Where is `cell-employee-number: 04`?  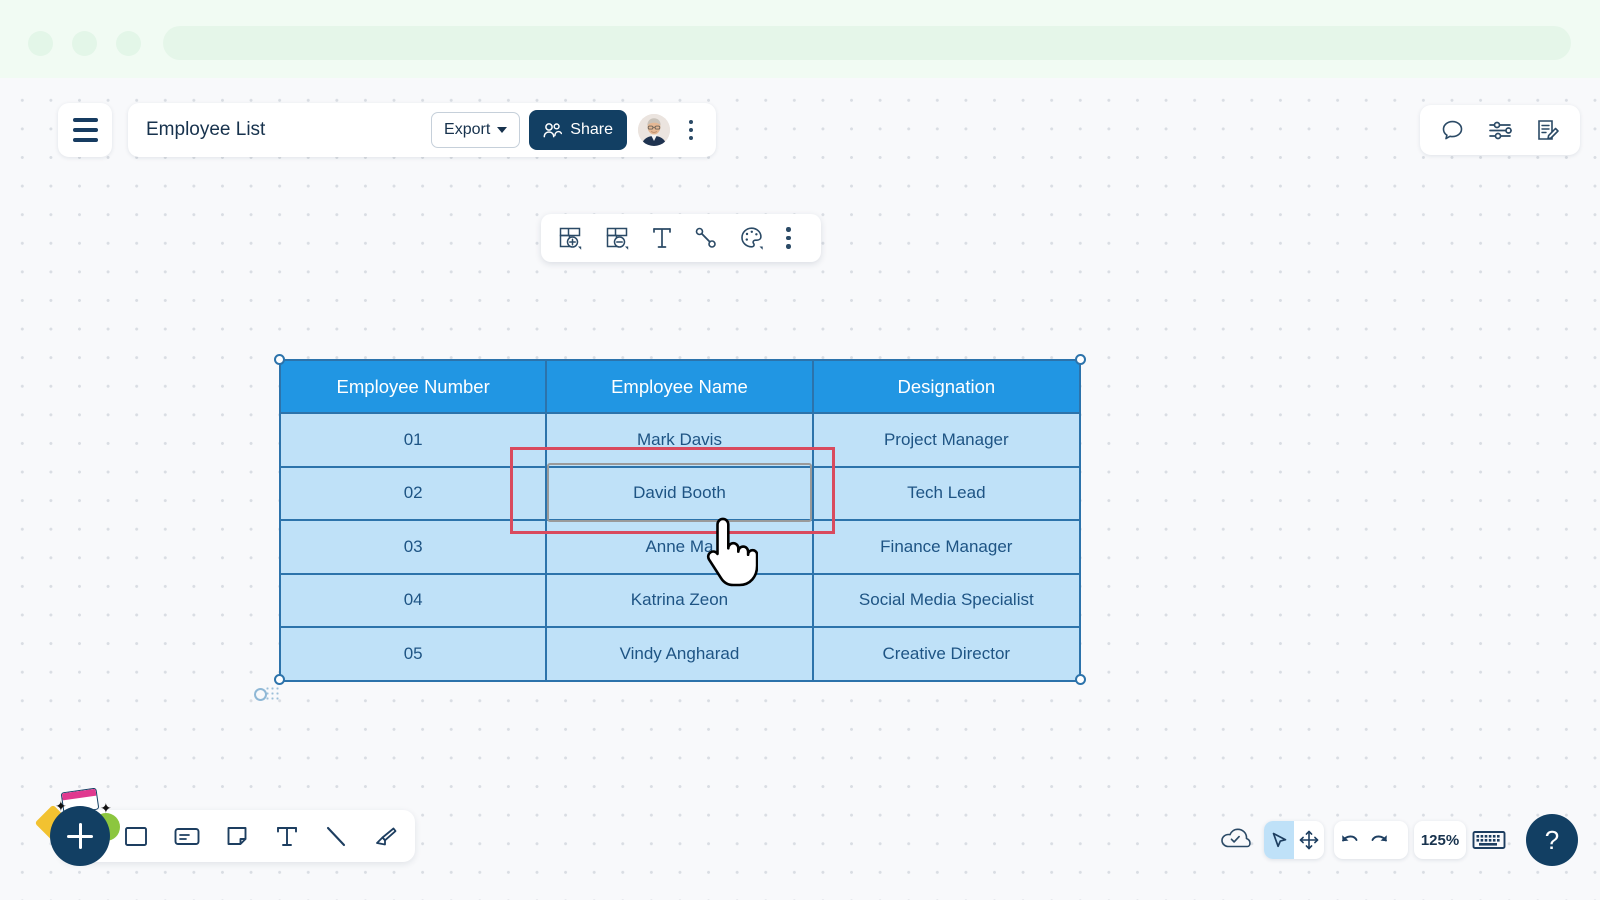
cell-employee-number: 04 is located at coordinates (413, 600).